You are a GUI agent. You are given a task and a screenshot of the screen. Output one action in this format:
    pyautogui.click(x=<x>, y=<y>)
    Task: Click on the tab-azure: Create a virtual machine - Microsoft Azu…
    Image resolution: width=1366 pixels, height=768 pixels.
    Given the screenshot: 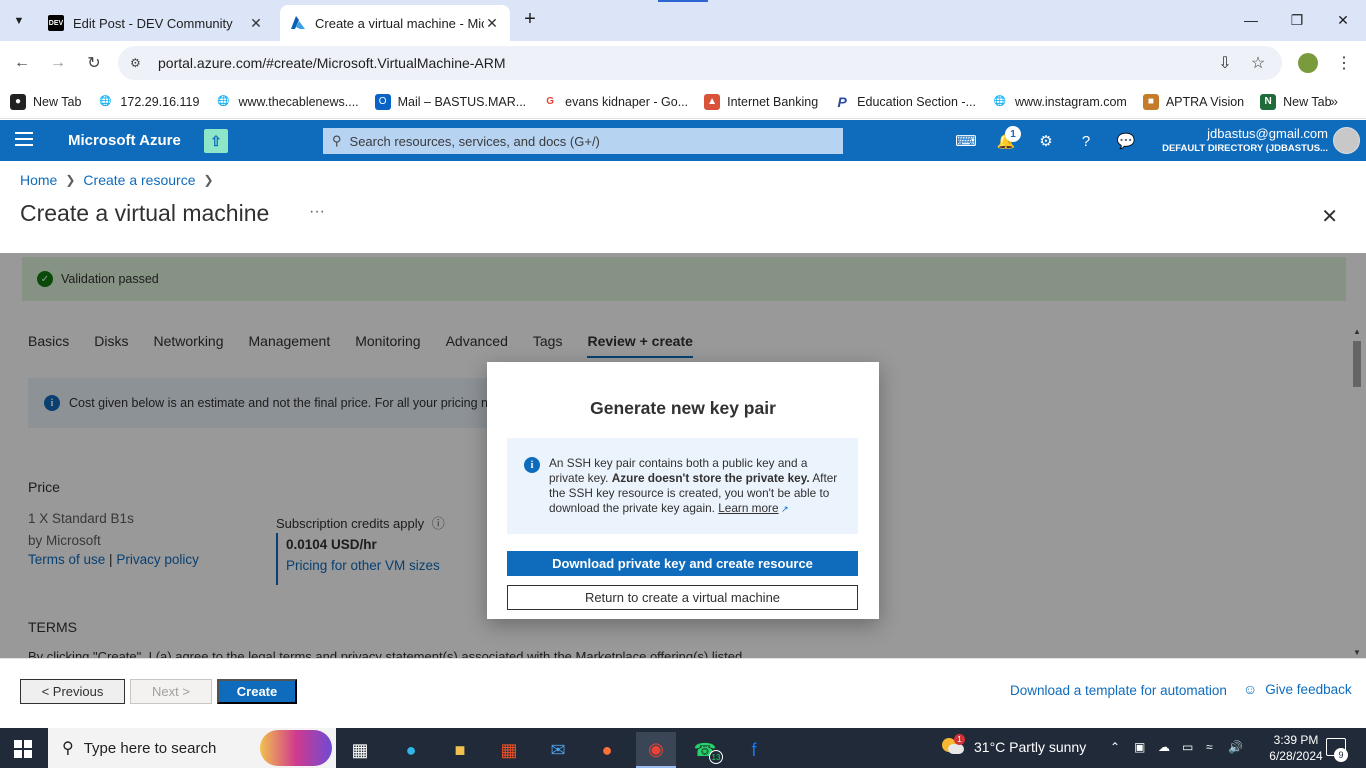 What is the action you would take?
    pyautogui.click(x=395, y=23)
    